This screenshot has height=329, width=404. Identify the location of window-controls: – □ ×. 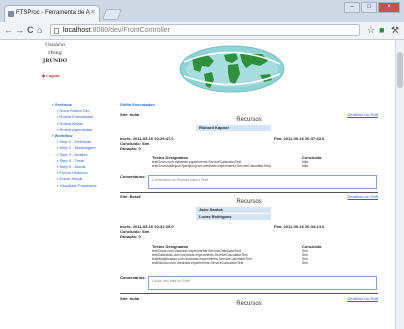
(372, 7).